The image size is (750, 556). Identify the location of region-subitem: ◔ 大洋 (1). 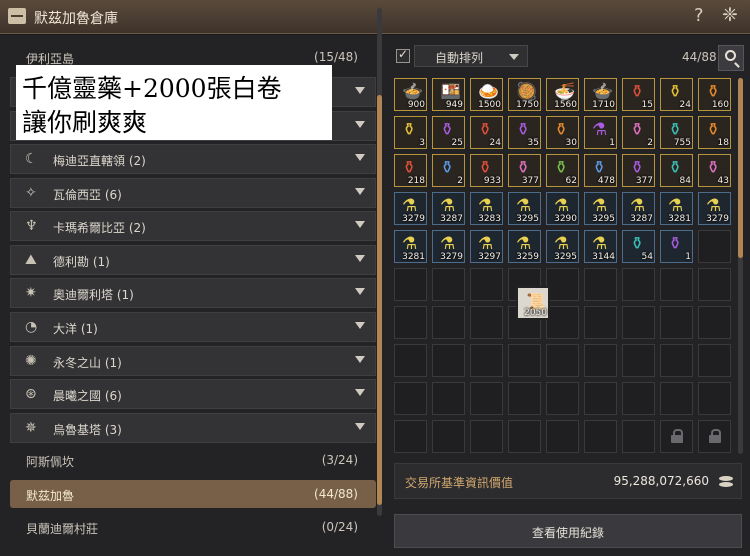
(193, 327).